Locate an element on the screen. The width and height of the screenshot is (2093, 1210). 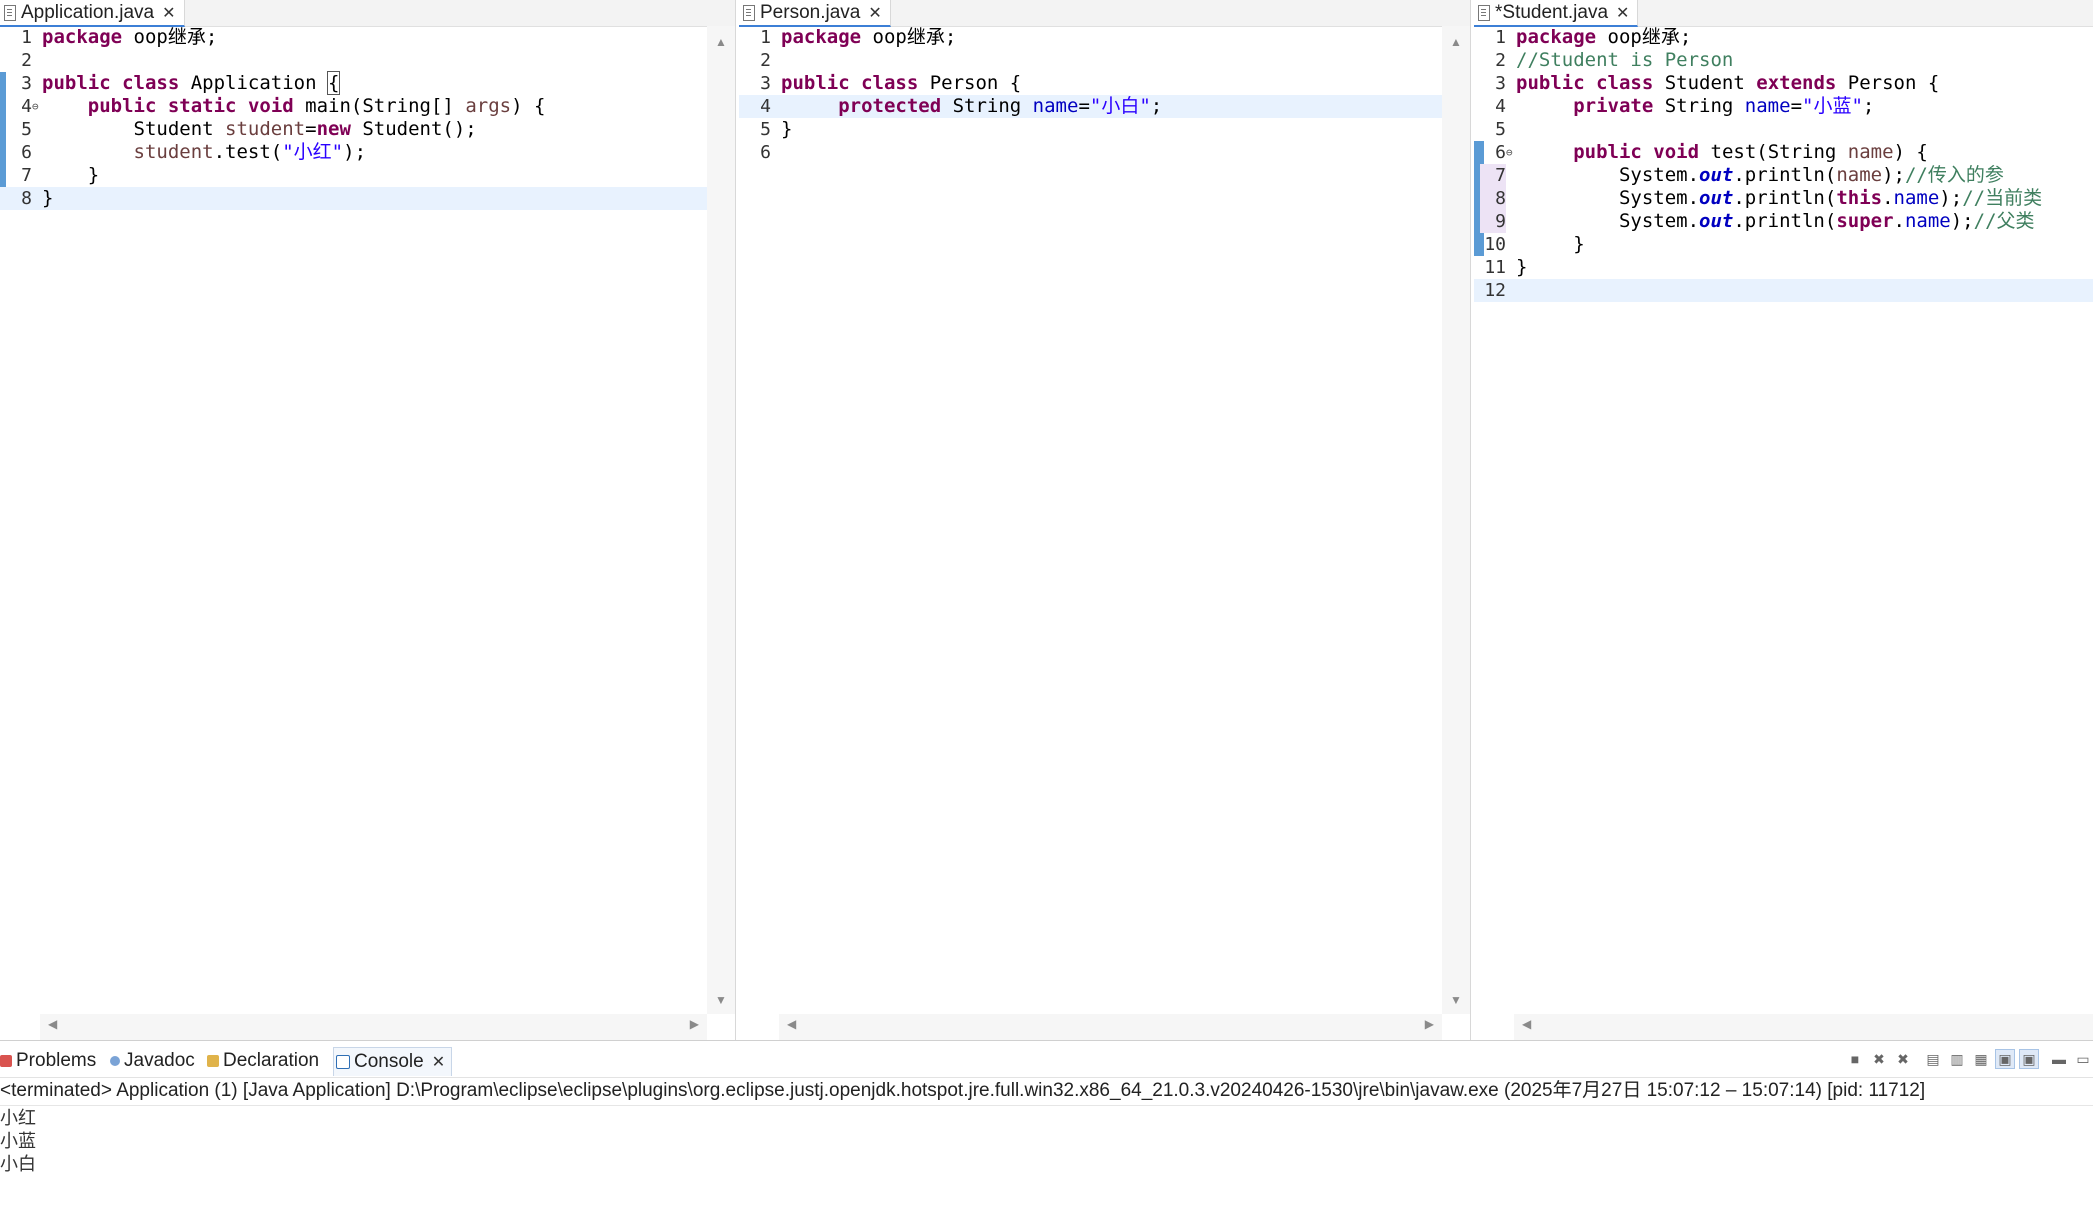
editor-tabbar: Person.java ✕ is located at coordinates (1104, 13).